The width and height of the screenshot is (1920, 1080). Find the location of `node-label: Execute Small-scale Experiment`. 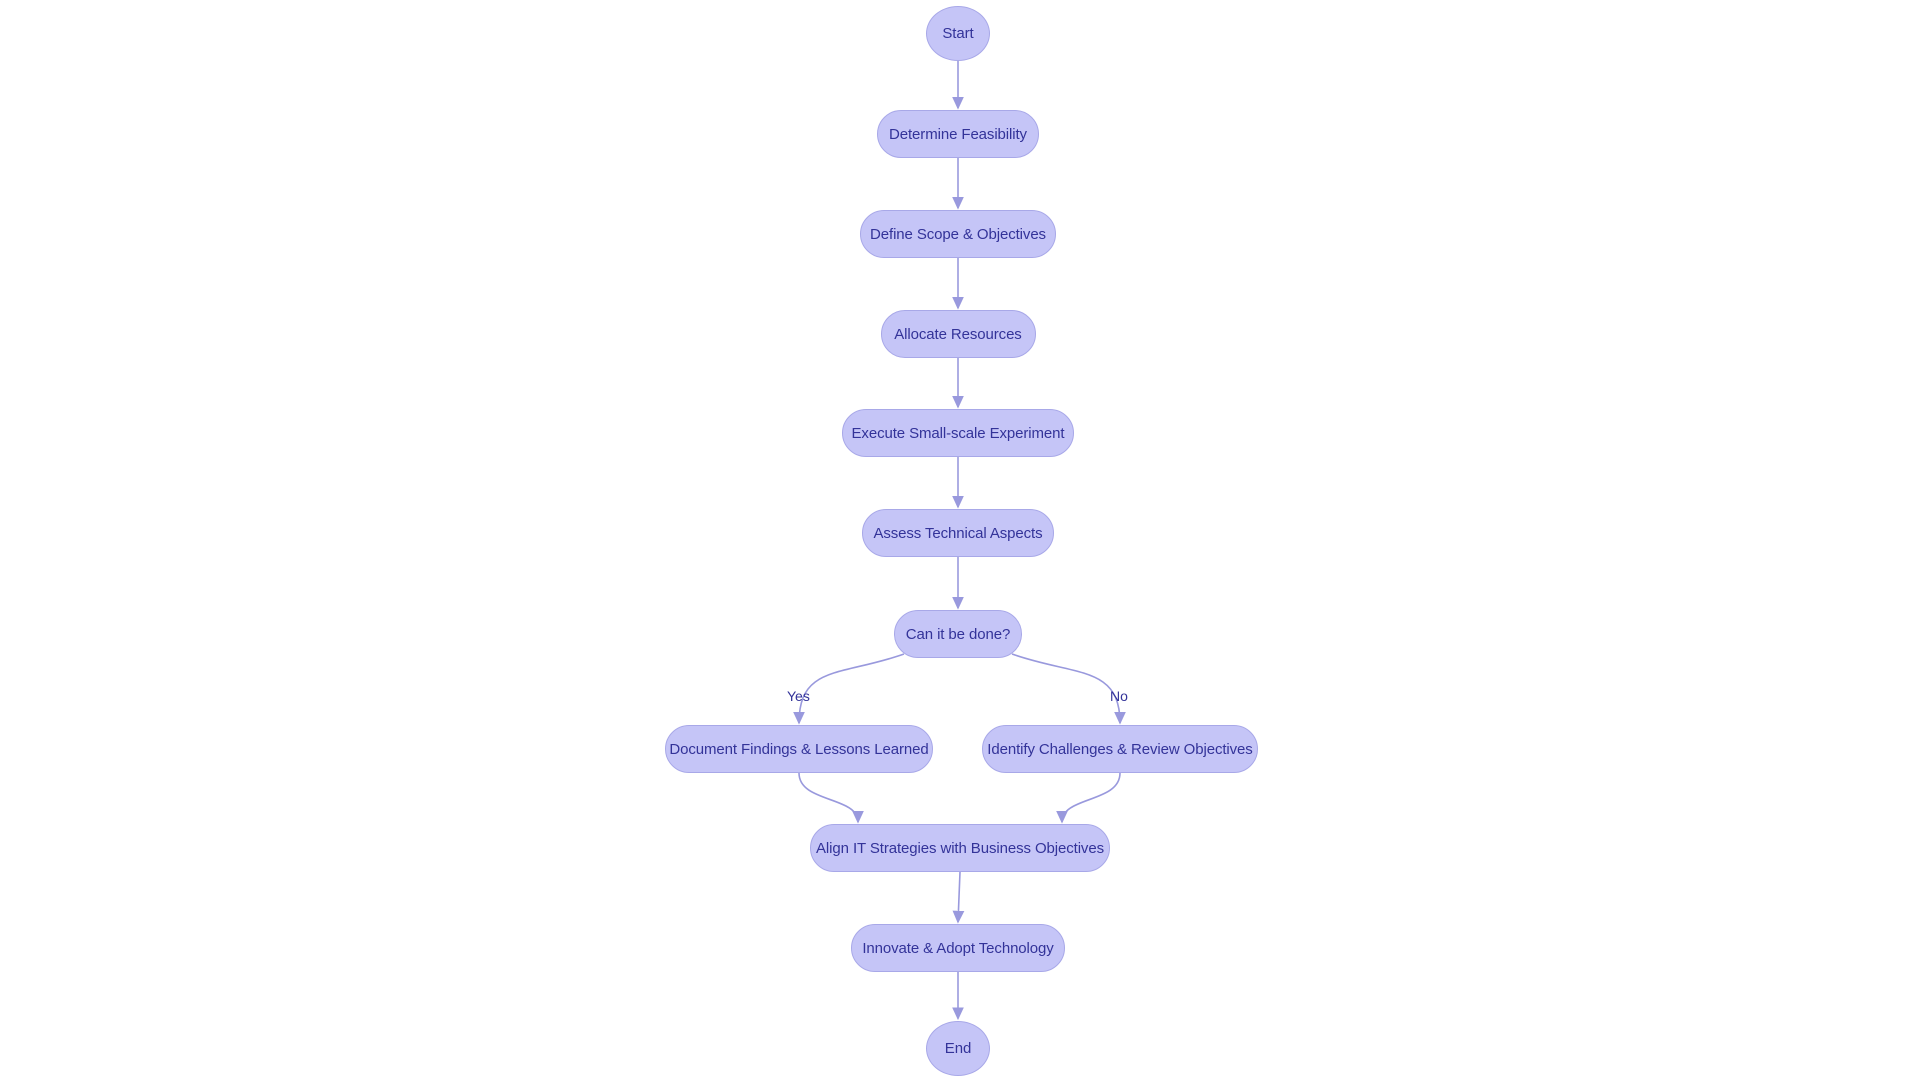

node-label: Execute Small-scale Experiment is located at coordinates (958, 433).